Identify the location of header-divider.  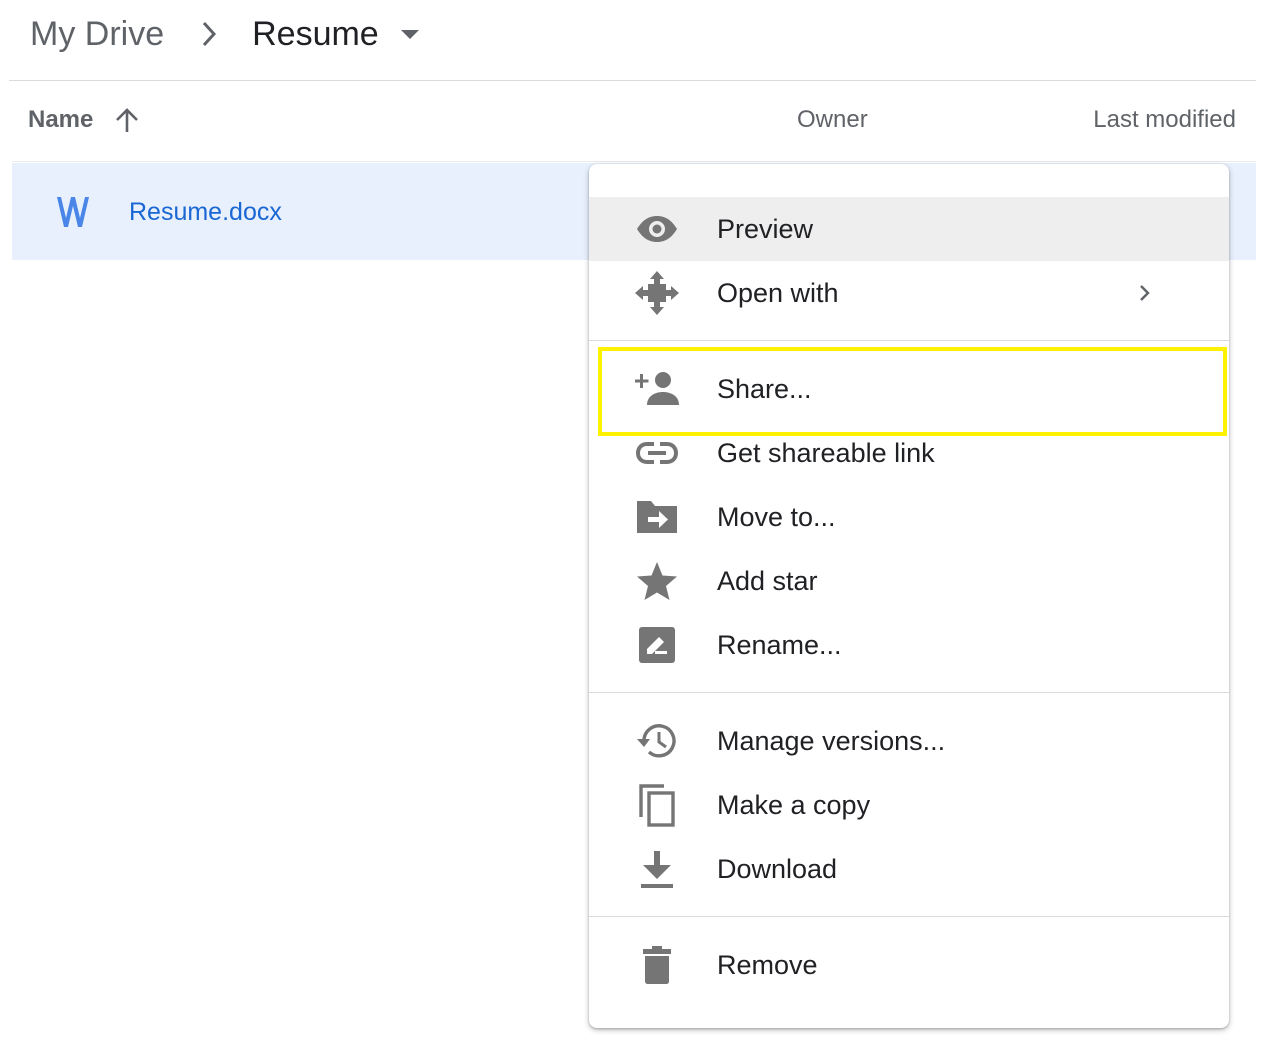
(634, 161).